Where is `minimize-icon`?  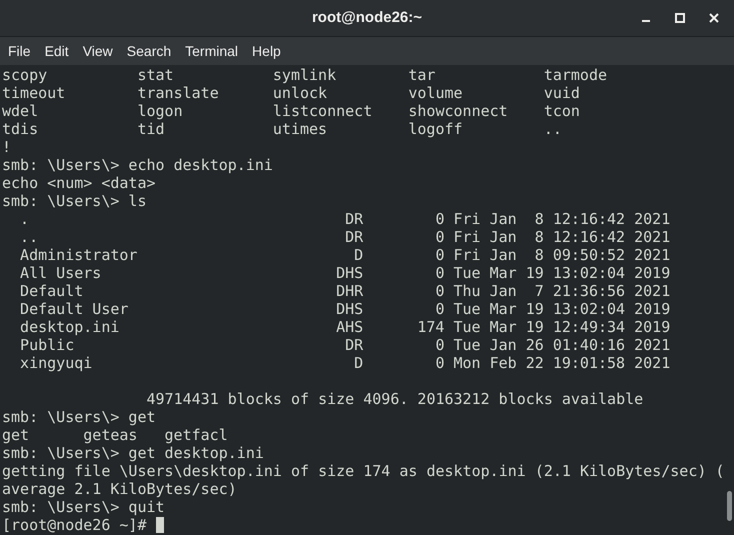 minimize-icon is located at coordinates (646, 21).